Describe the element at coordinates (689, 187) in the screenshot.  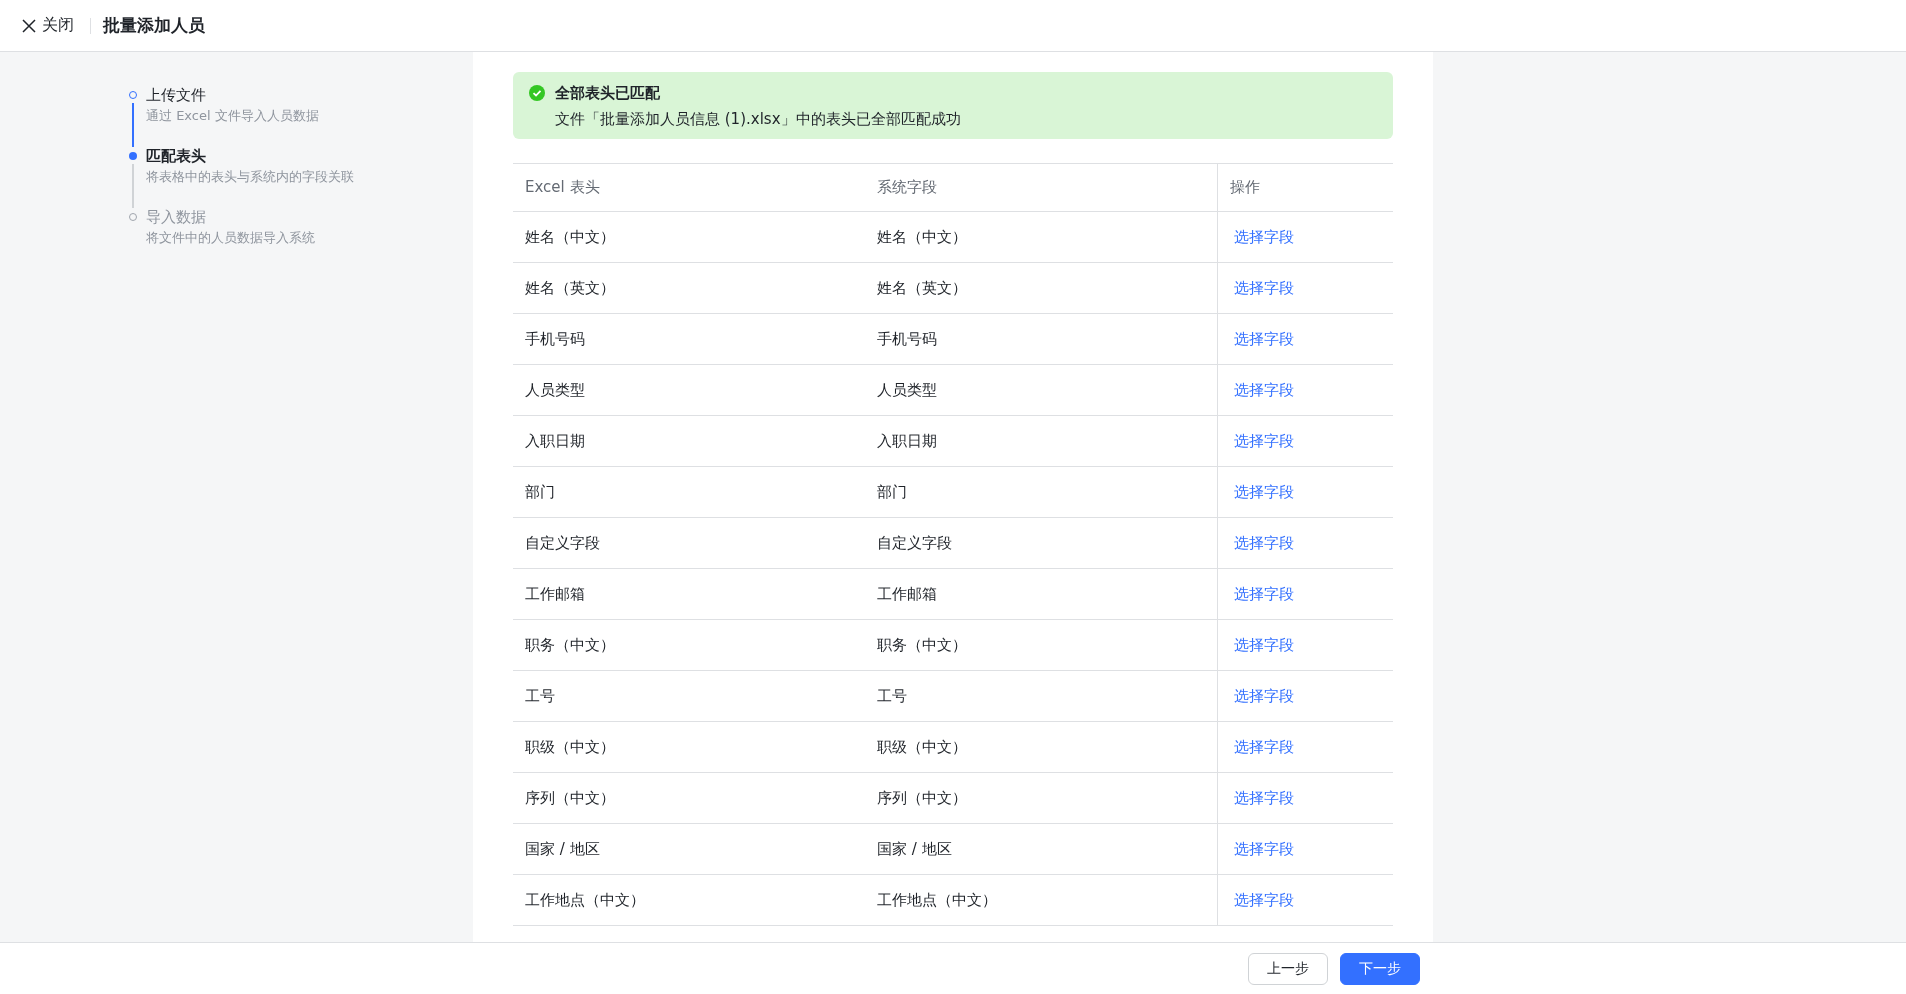
I see `column-header: Excel 表头` at that location.